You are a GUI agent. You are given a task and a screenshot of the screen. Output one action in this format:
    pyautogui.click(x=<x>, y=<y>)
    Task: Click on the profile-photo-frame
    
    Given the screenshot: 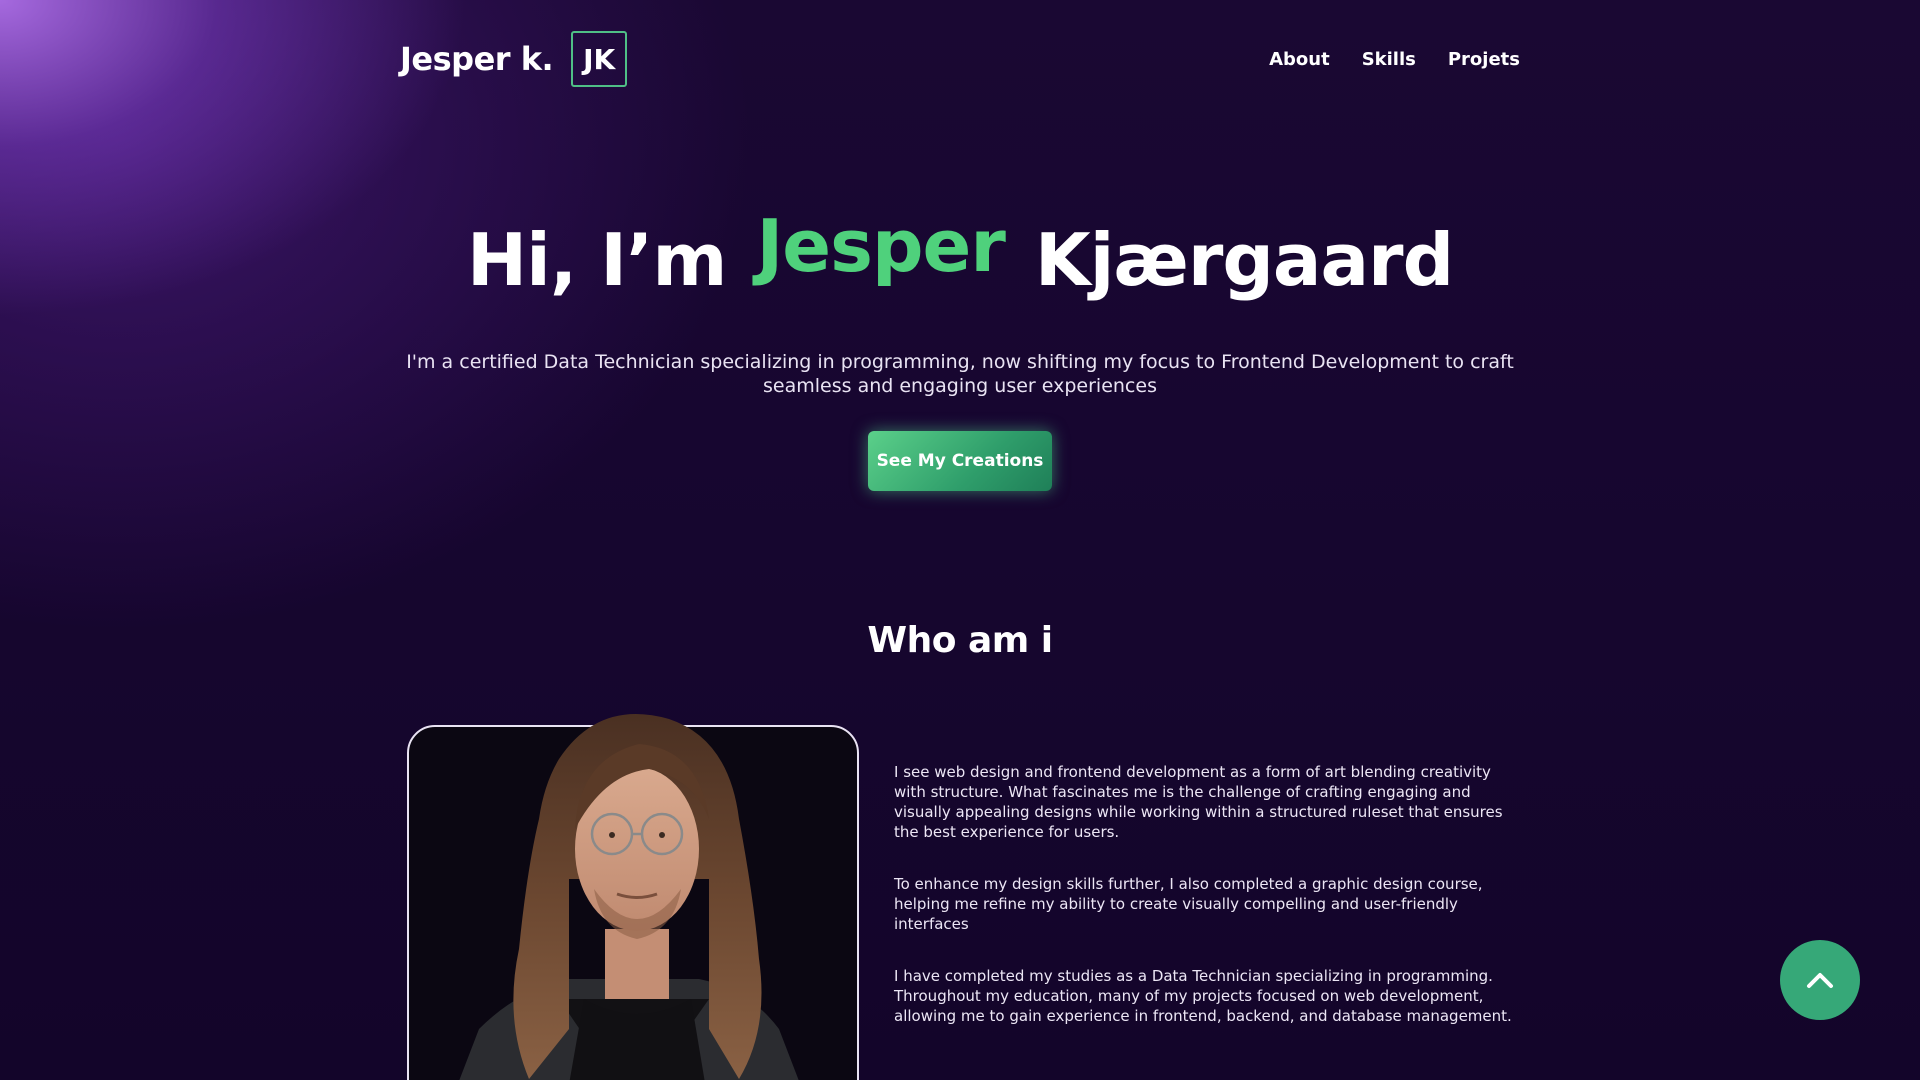 What is the action you would take?
    pyautogui.click(x=633, y=897)
    